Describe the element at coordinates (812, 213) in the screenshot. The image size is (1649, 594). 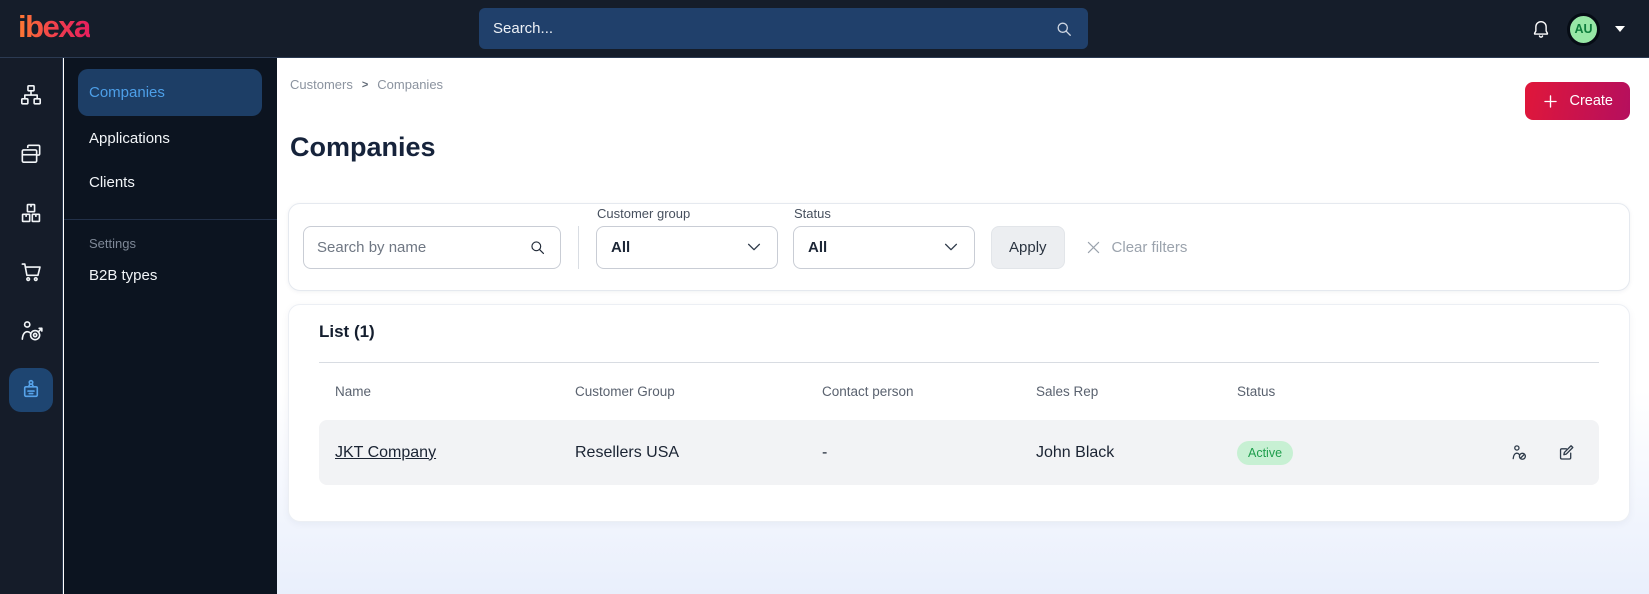
I see `status-label: Status` at that location.